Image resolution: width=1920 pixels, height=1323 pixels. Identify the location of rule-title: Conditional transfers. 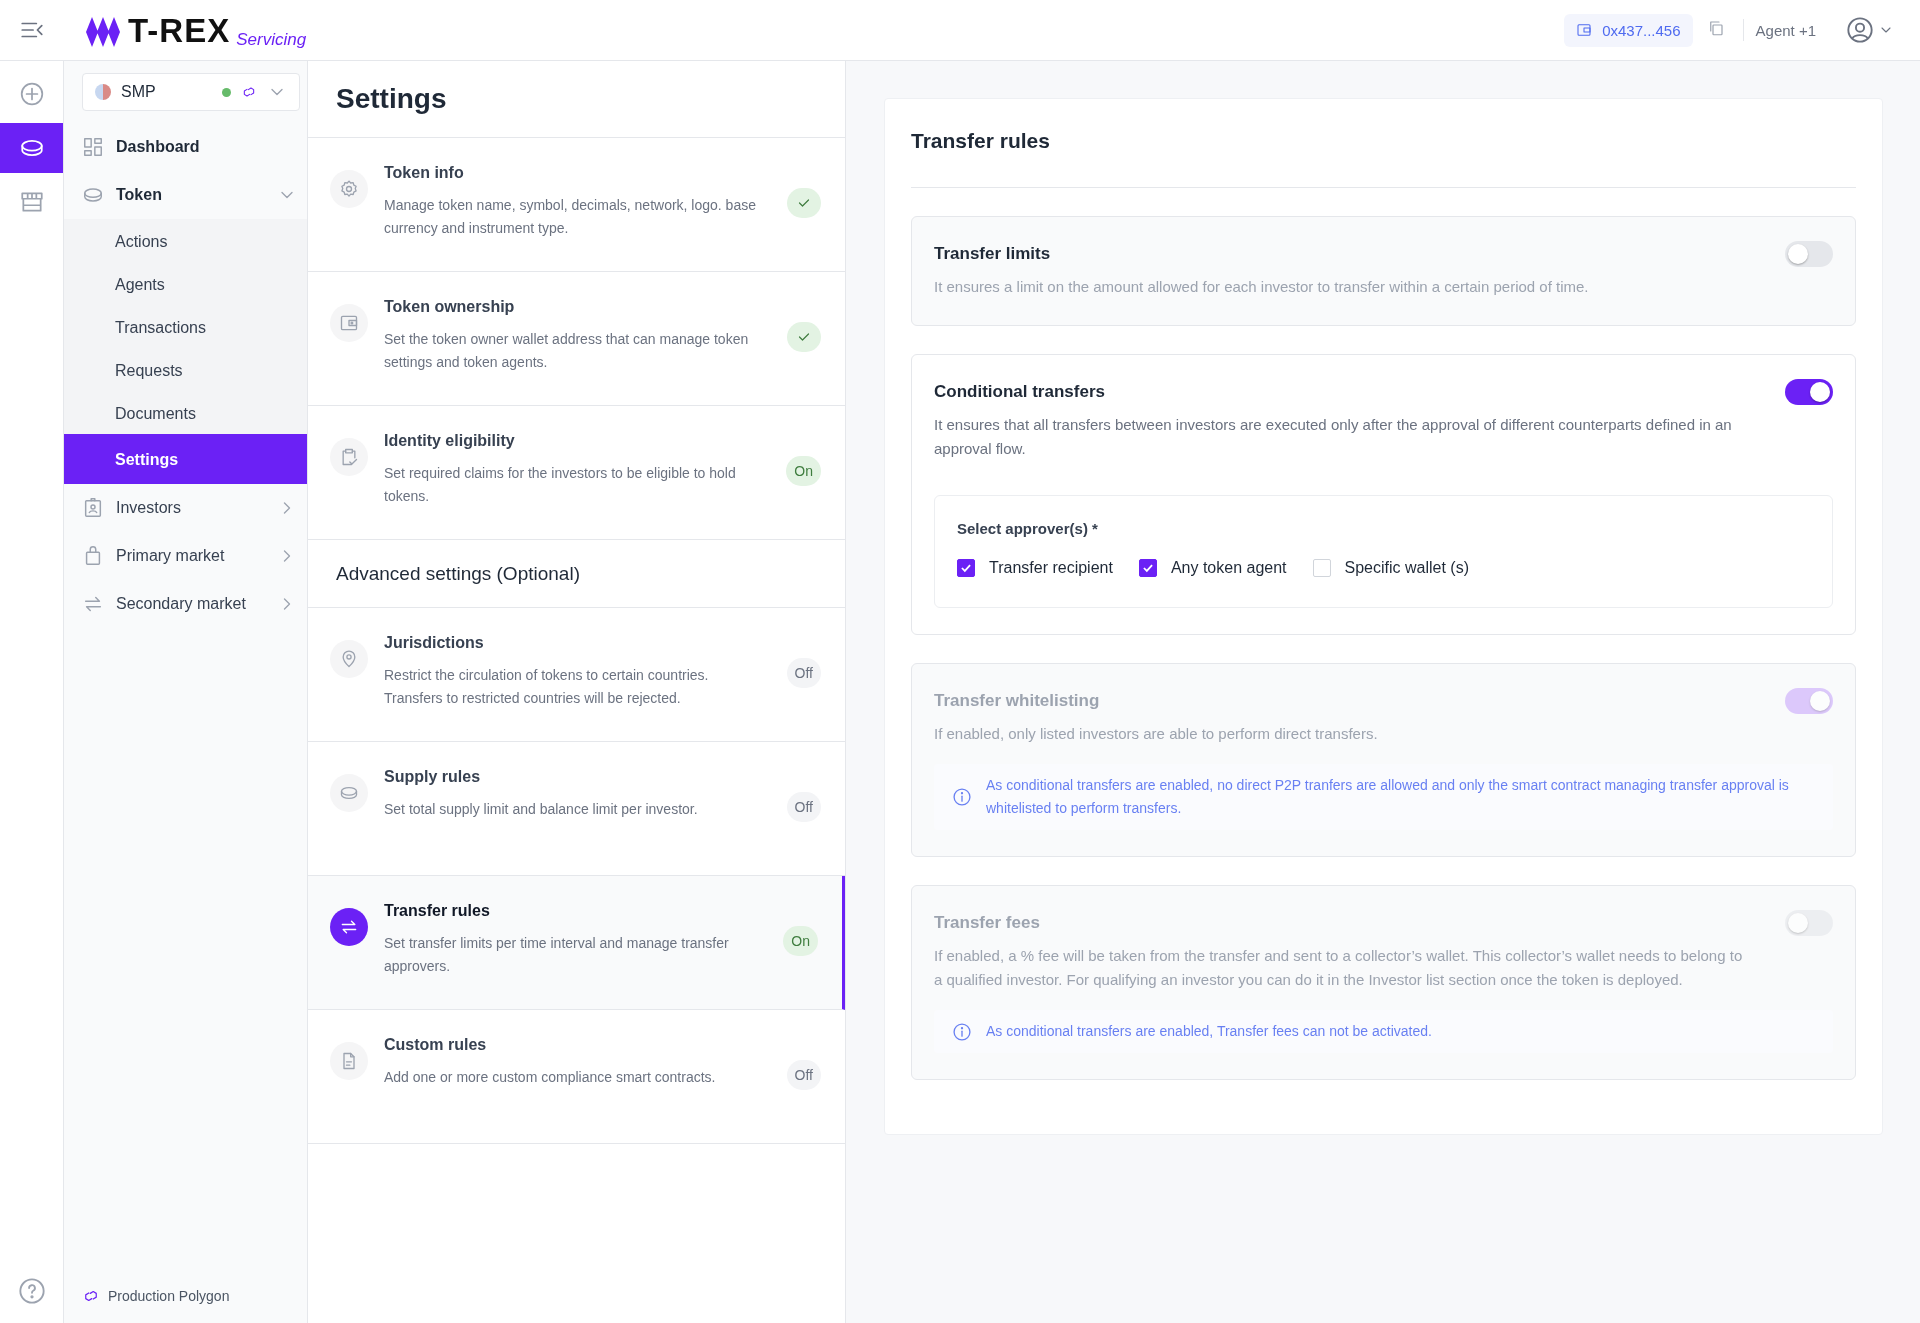
(1019, 392).